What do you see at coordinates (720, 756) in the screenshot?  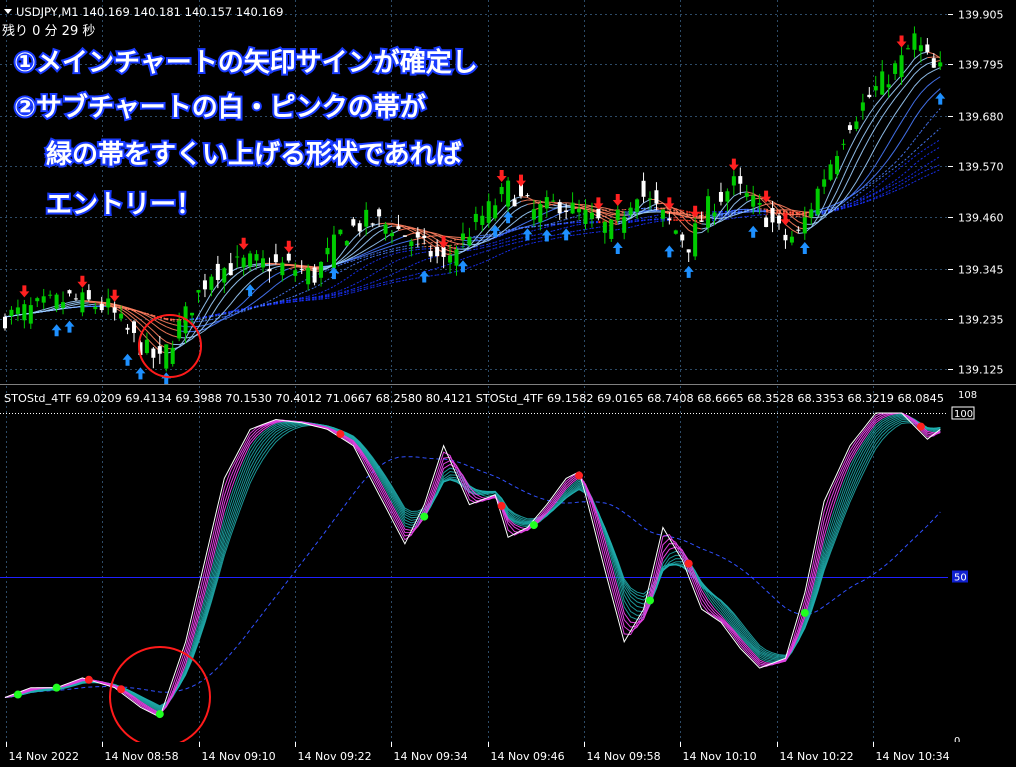 I see `time-tick-label: 14 Nov 10:10` at bounding box center [720, 756].